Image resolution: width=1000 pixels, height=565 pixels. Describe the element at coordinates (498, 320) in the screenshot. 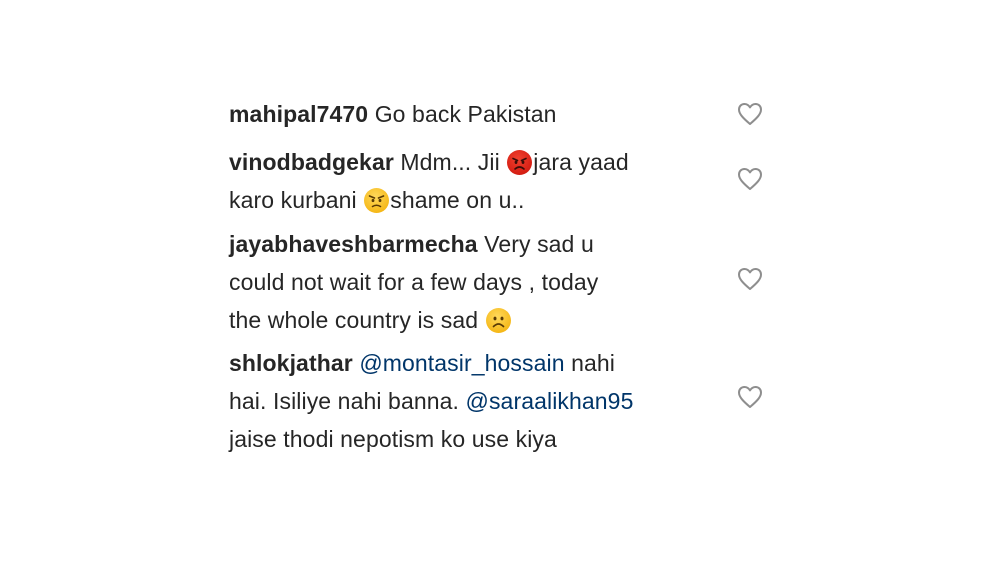

I see `frowning-face-icon` at that location.